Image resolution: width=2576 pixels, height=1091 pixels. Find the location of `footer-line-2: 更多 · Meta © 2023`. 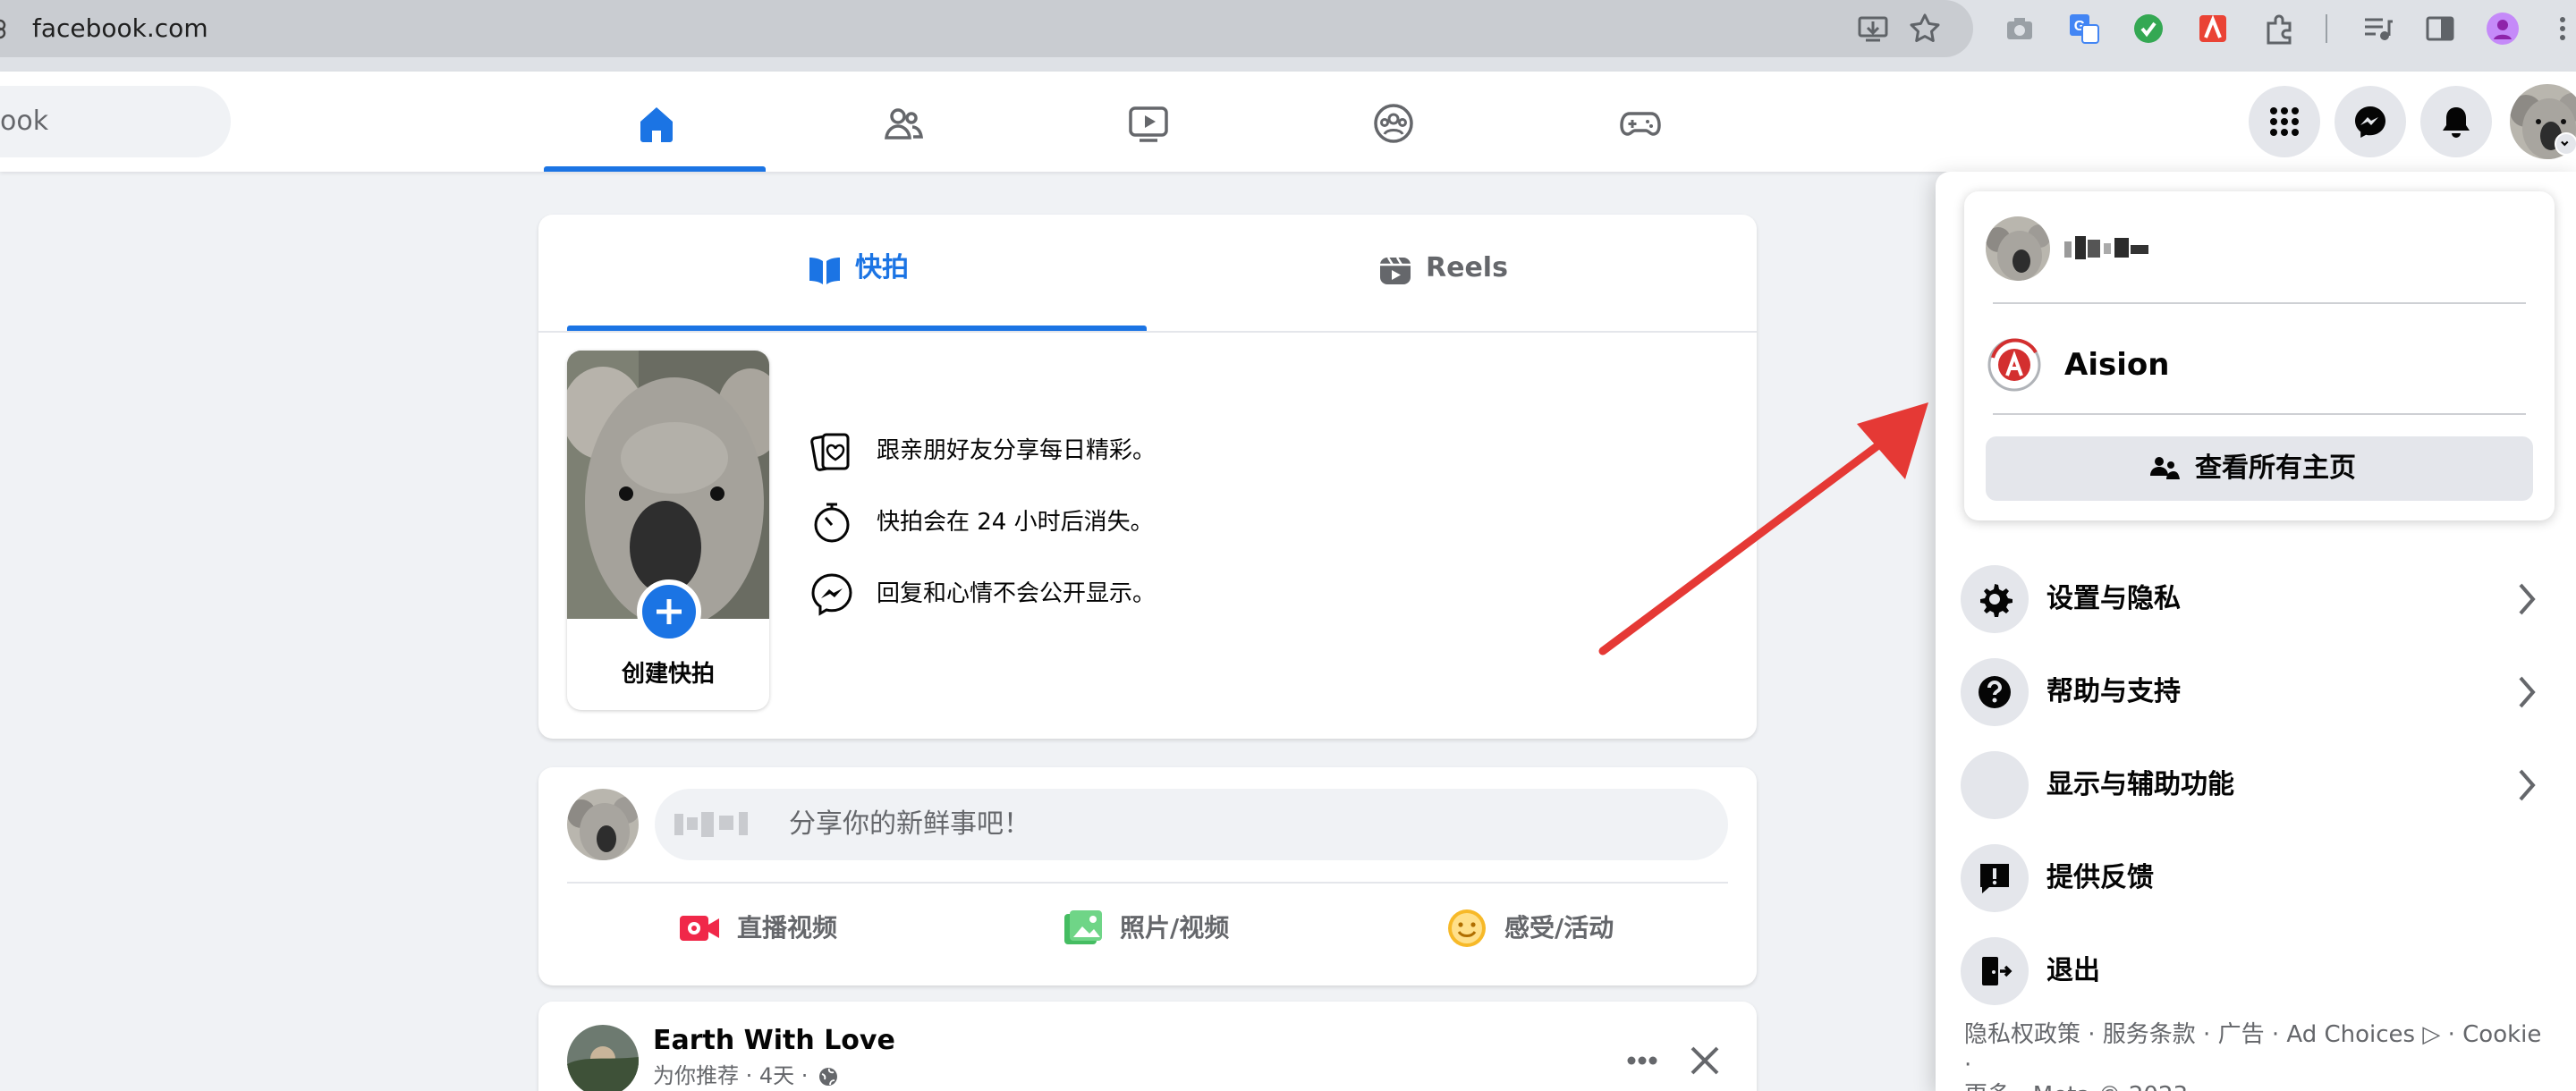

footer-line-2: 更多 · Meta © 2023 is located at coordinates (2259, 1085).